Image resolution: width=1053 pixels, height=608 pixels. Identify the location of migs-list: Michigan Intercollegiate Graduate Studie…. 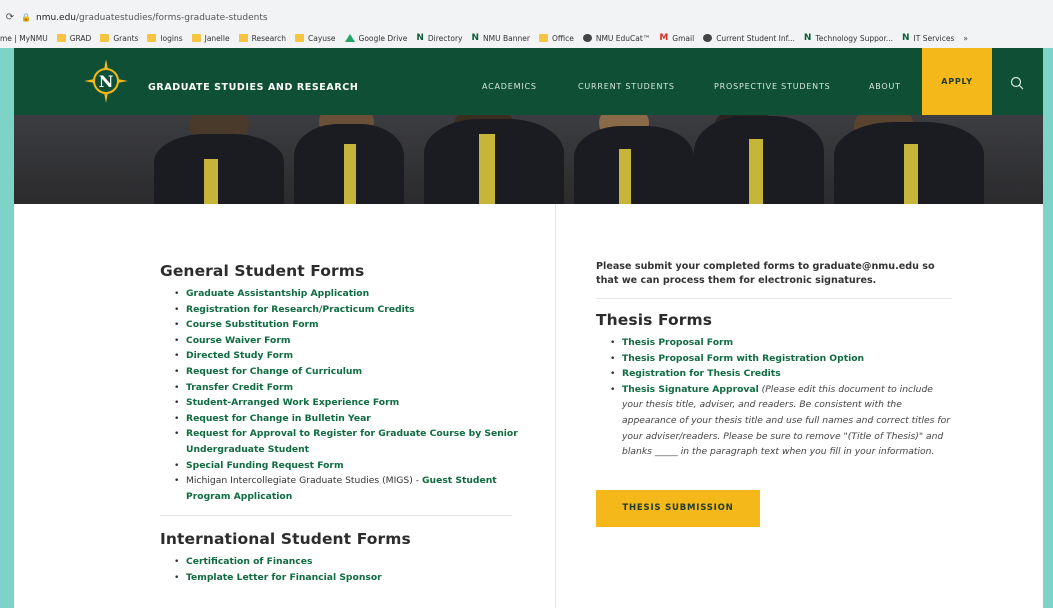
(347, 488).